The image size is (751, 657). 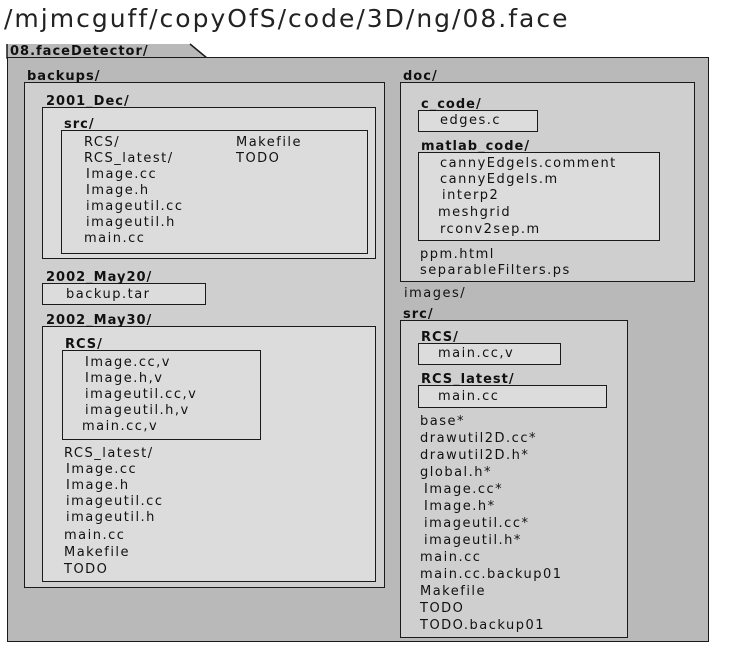 What do you see at coordinates (474, 455) in the screenshot?
I see `file-drawutil2d-h: drawutil2D.h*` at bounding box center [474, 455].